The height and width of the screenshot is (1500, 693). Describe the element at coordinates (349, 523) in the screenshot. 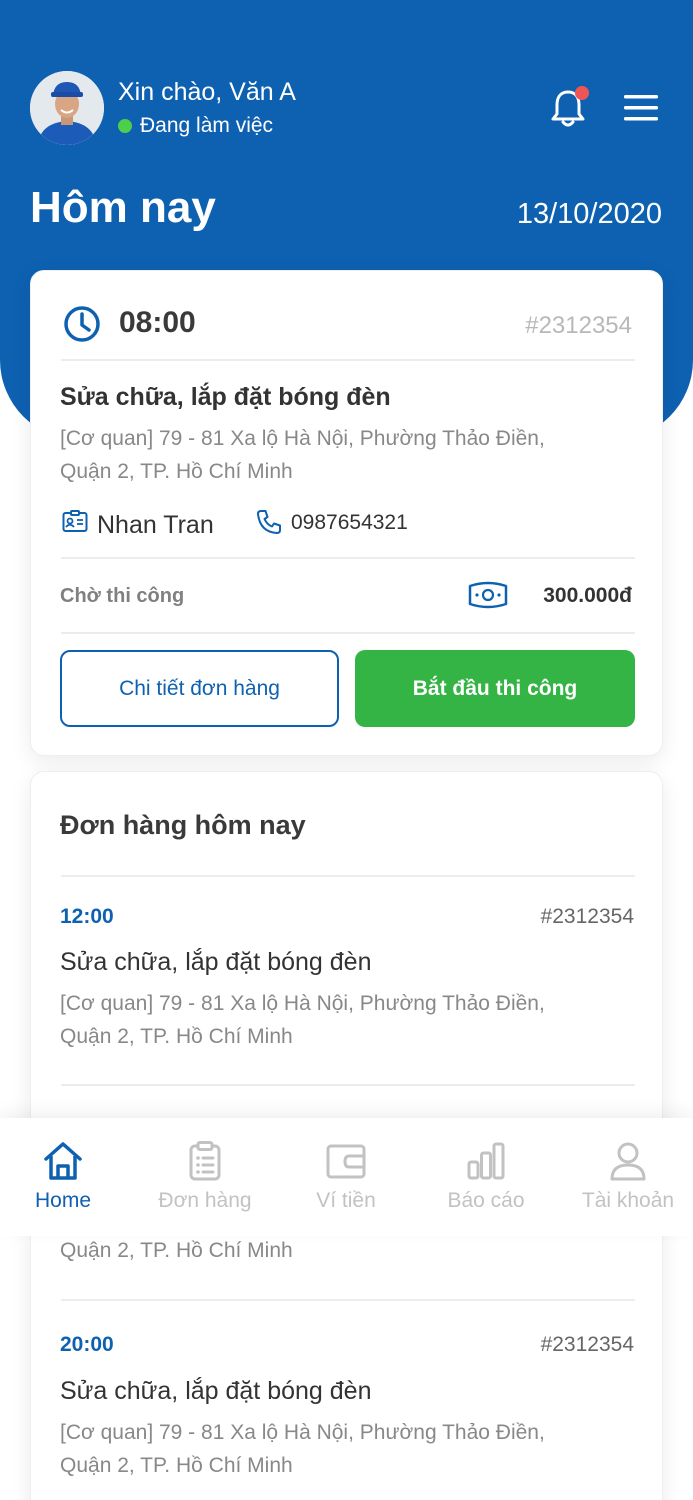

I see `customer-phone: 0987654321` at that location.